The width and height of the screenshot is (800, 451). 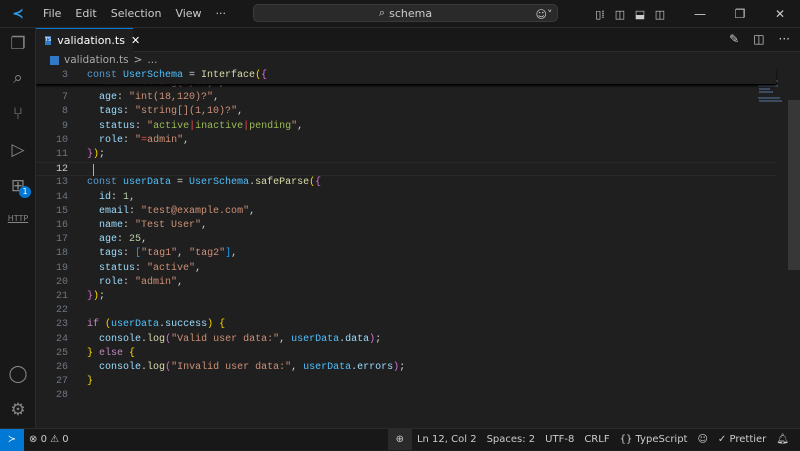 I want to click on indentation: Spaces: 2, so click(x=511, y=439).